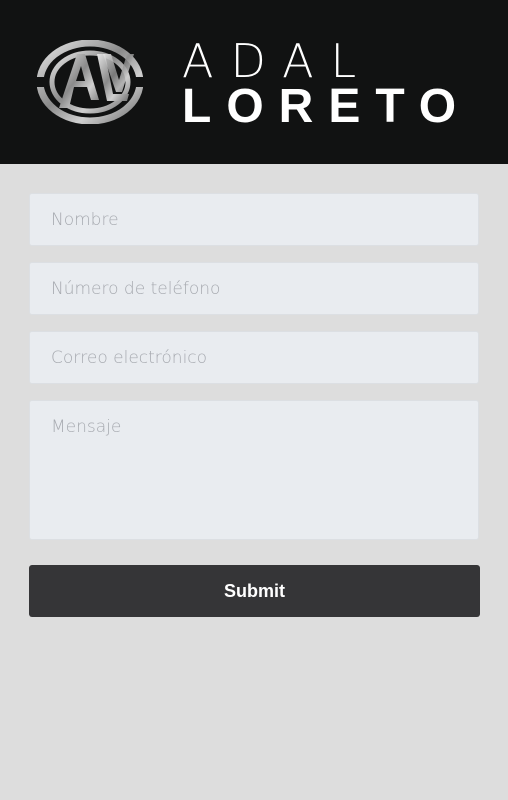 The width and height of the screenshot is (508, 800). Describe the element at coordinates (254, 591) in the screenshot. I see `submit-button: Submit` at that location.